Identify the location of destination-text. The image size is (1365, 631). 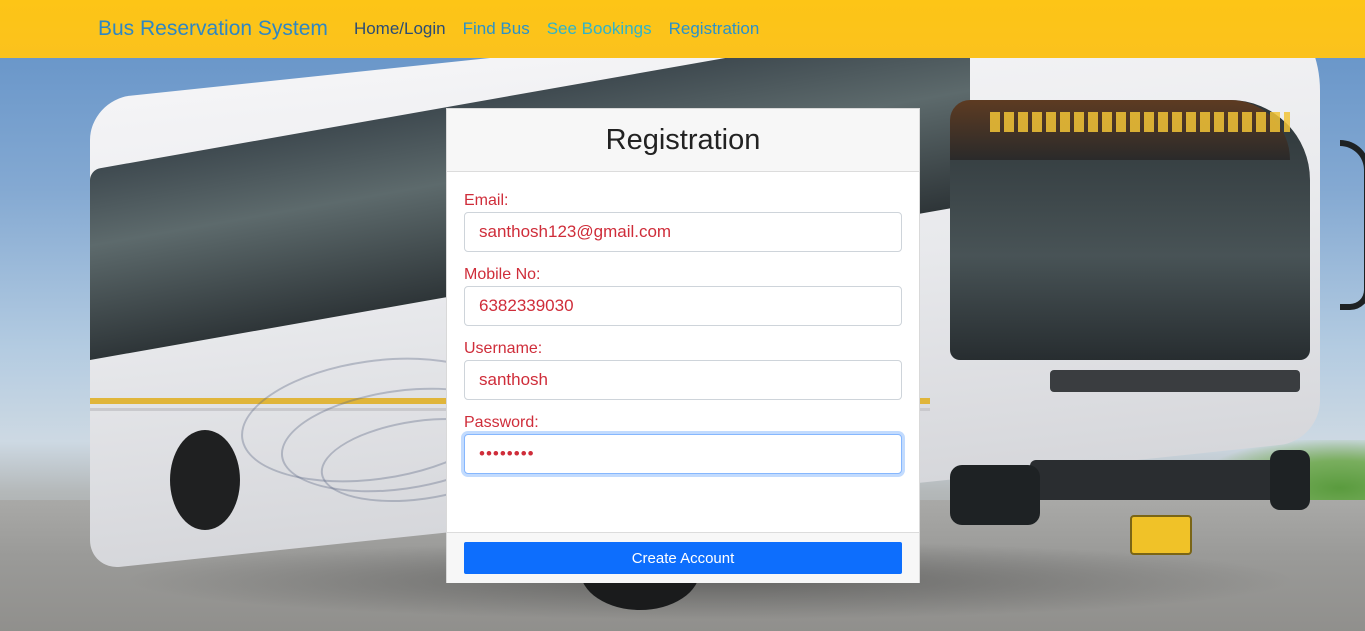
(1140, 122).